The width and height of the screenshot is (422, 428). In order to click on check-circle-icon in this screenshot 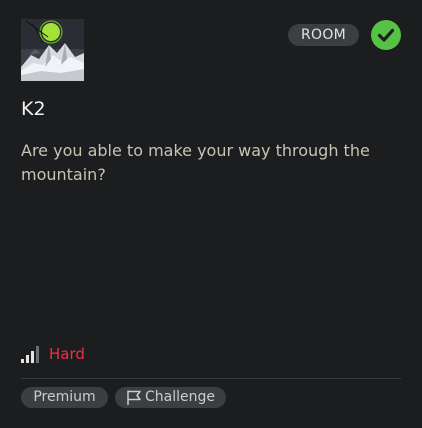, I will do `click(386, 35)`.